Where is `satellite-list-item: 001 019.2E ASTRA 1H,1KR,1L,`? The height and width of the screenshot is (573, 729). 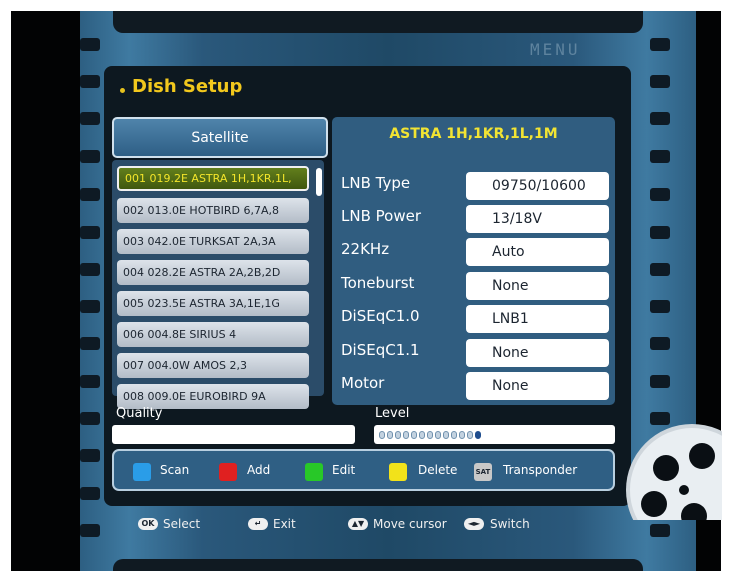 satellite-list-item: 001 019.2E ASTRA 1H,1KR,1L, is located at coordinates (213, 178).